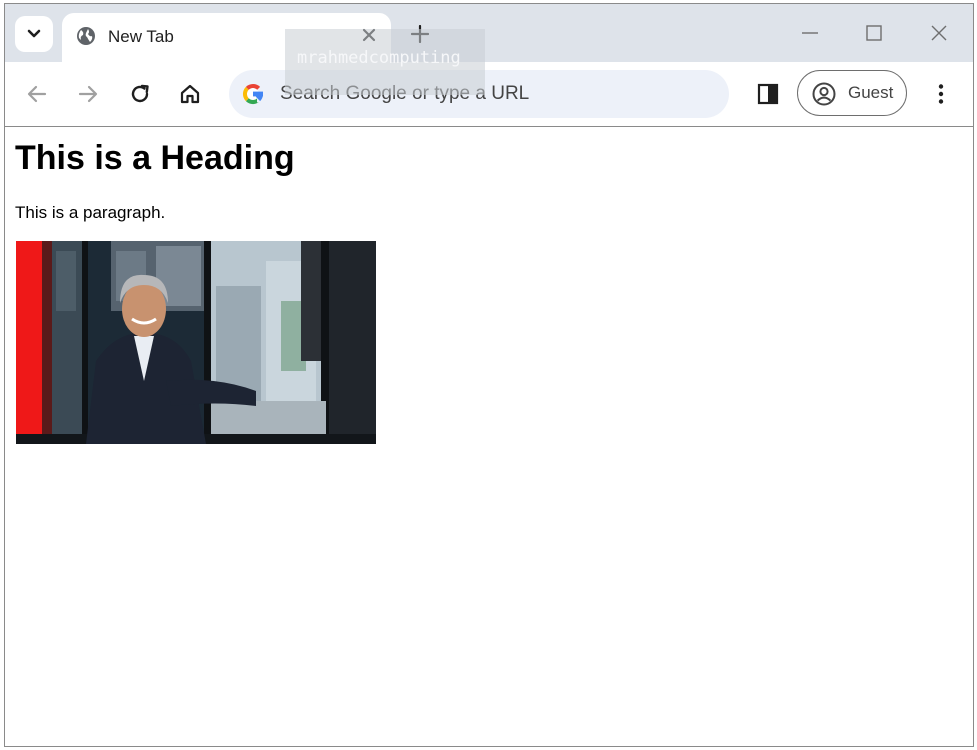 This screenshot has height=750, width=977. Describe the element at coordinates (385, 62) in the screenshot. I see `watermark: mrahmedcomputing` at that location.